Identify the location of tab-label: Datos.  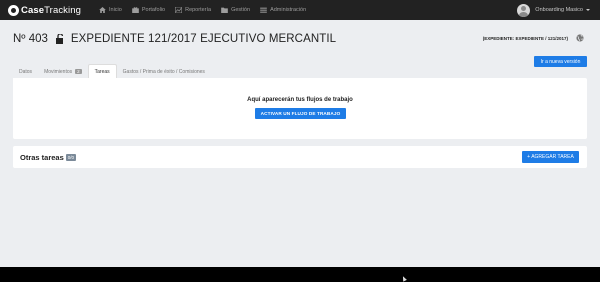
(26, 71).